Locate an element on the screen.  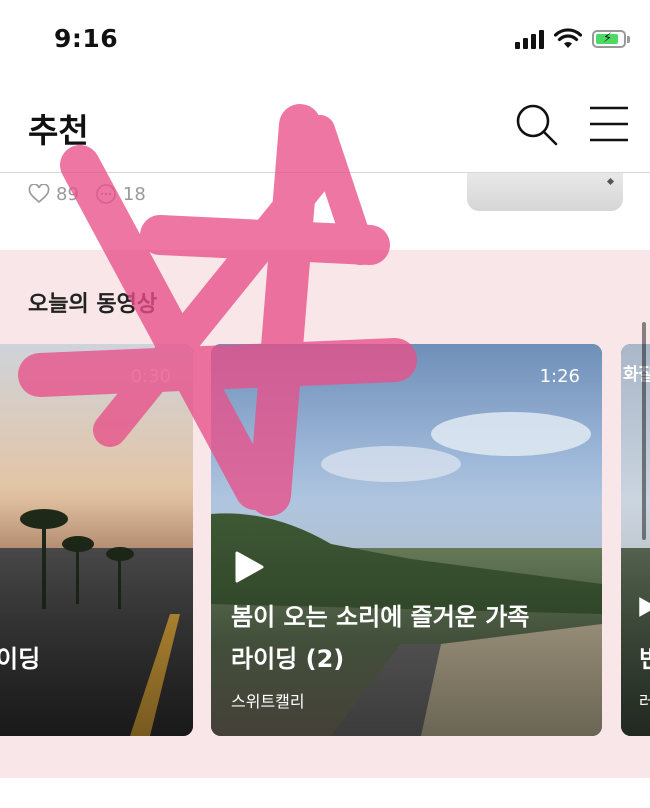
video-title: 이딩 is located at coordinates (20, 659).